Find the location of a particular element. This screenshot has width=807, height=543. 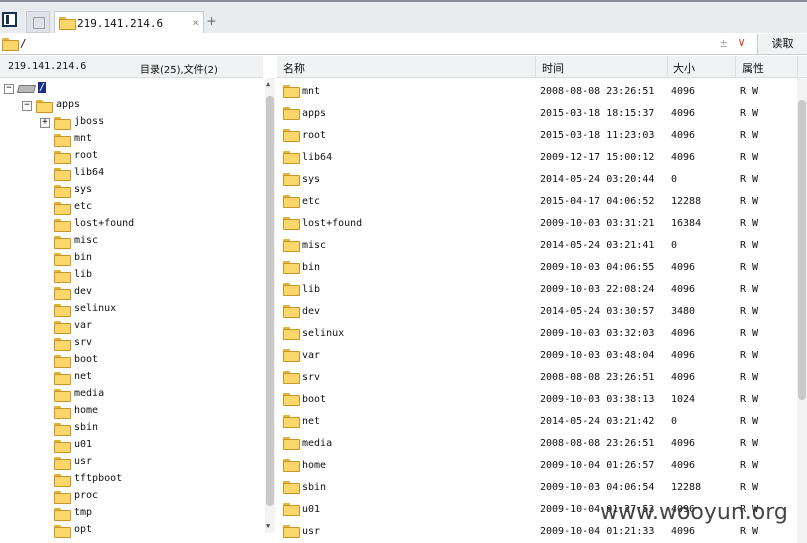

file-time: 2014-05-24 03:21:41 is located at coordinates (597, 245).